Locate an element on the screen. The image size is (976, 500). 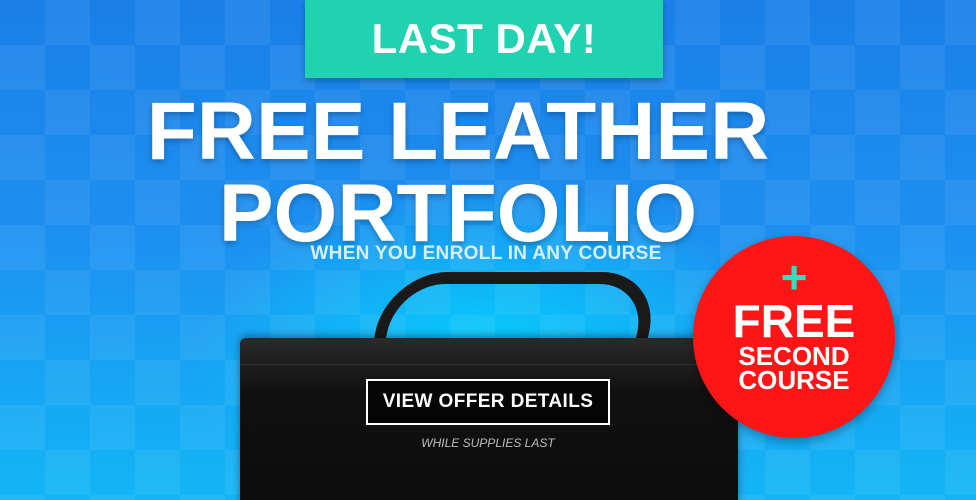
last-day-ribbon: LAST DAY! is located at coordinates (484, 39).